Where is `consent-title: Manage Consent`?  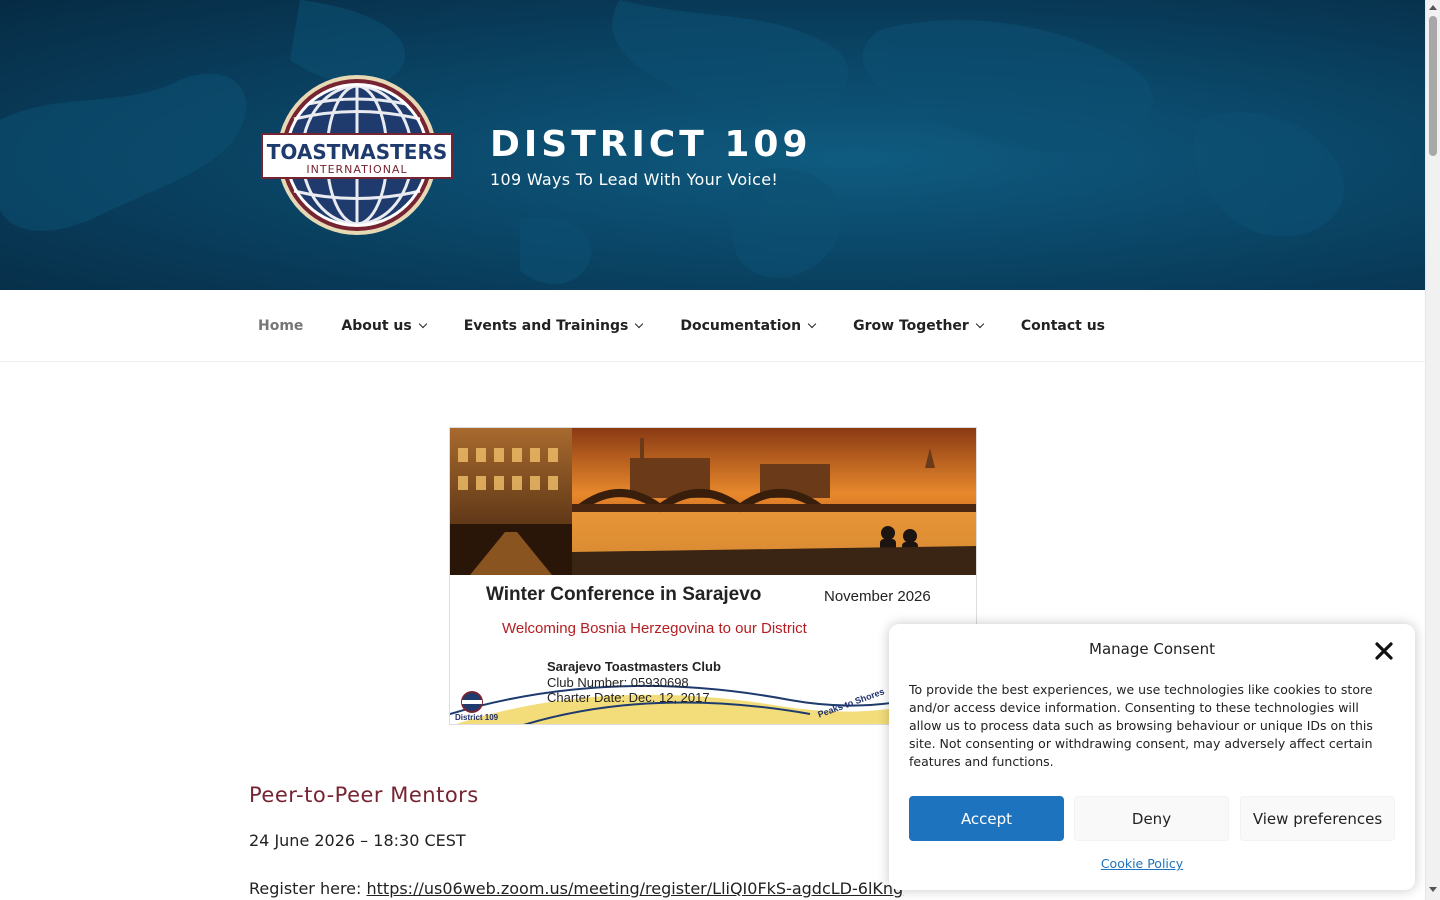 consent-title: Manage Consent is located at coordinates (1152, 649).